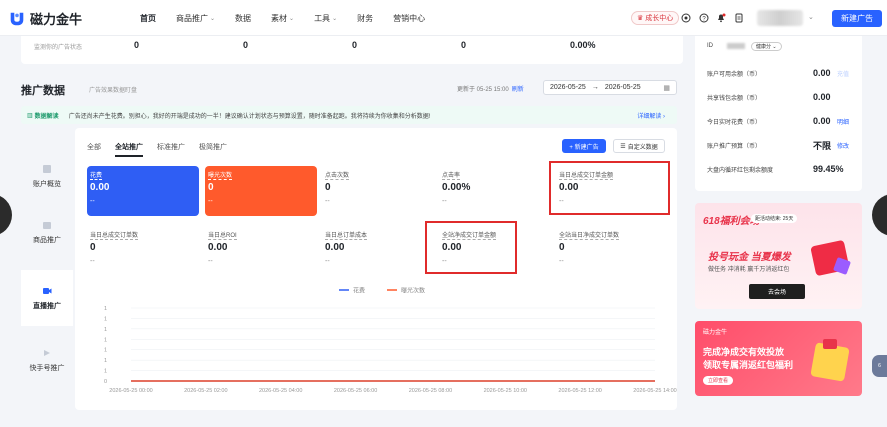  Describe the element at coordinates (195, 18) in the screenshot. I see `nav-product-promo: 商品推广 ⌄` at that location.